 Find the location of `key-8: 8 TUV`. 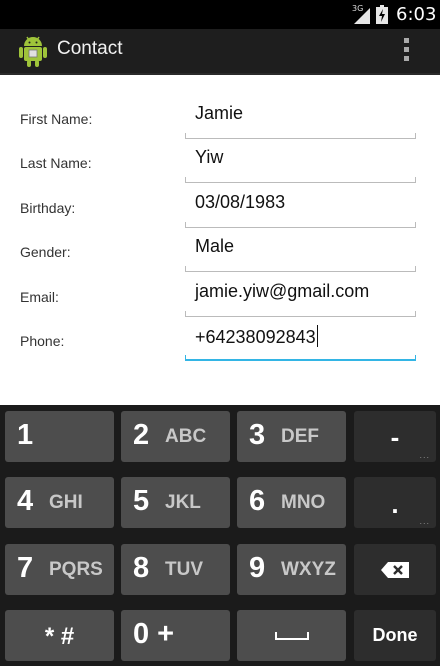

key-8: 8 TUV is located at coordinates (175, 569).